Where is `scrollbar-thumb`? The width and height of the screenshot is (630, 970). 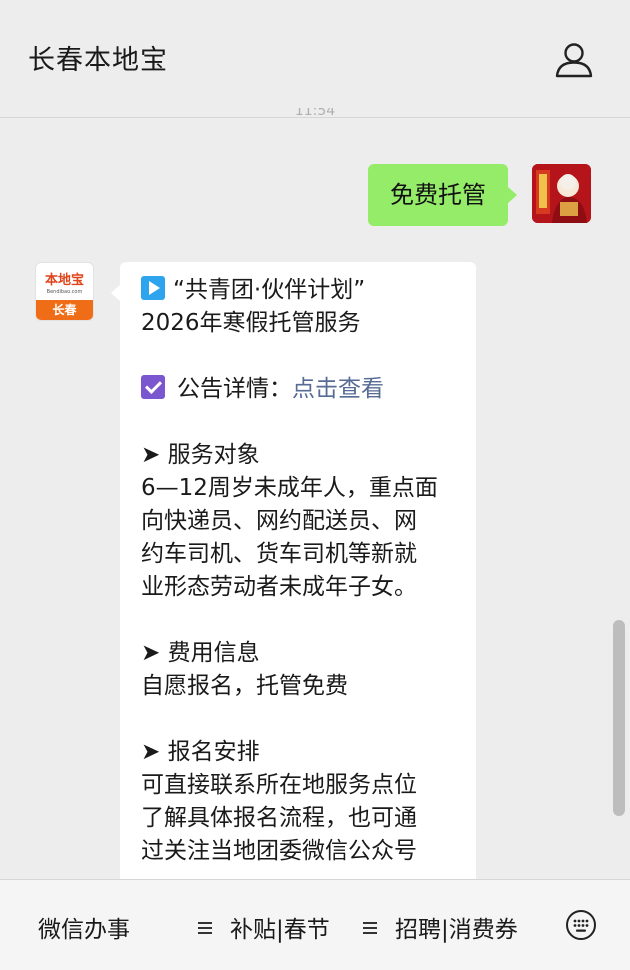
scrollbar-thumb is located at coordinates (619, 718).